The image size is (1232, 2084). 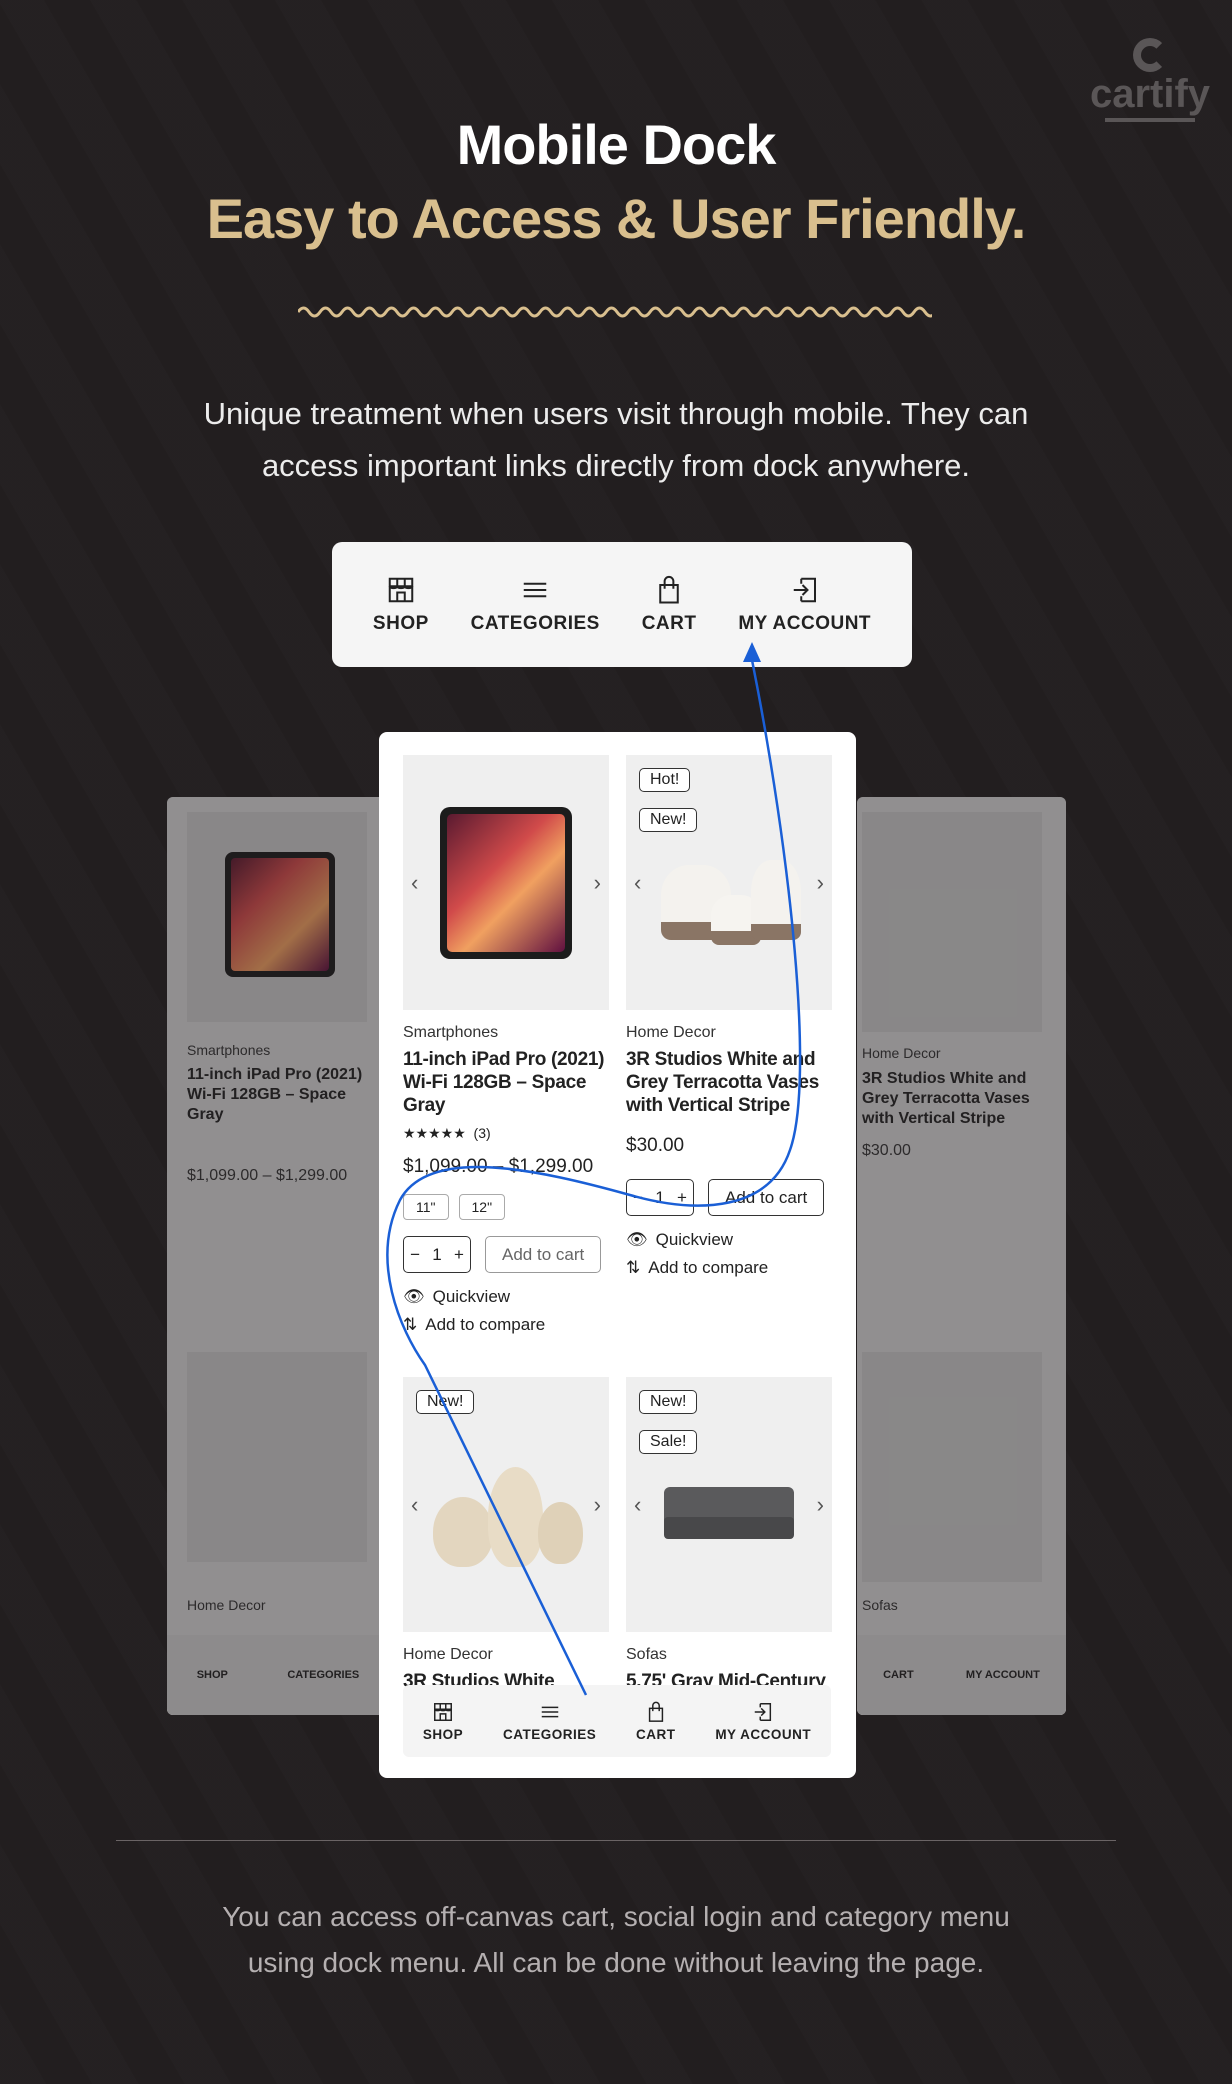 What do you see at coordinates (498, 1166) in the screenshot?
I see `product-price: $1,099.00 – $1,299.00` at bounding box center [498, 1166].